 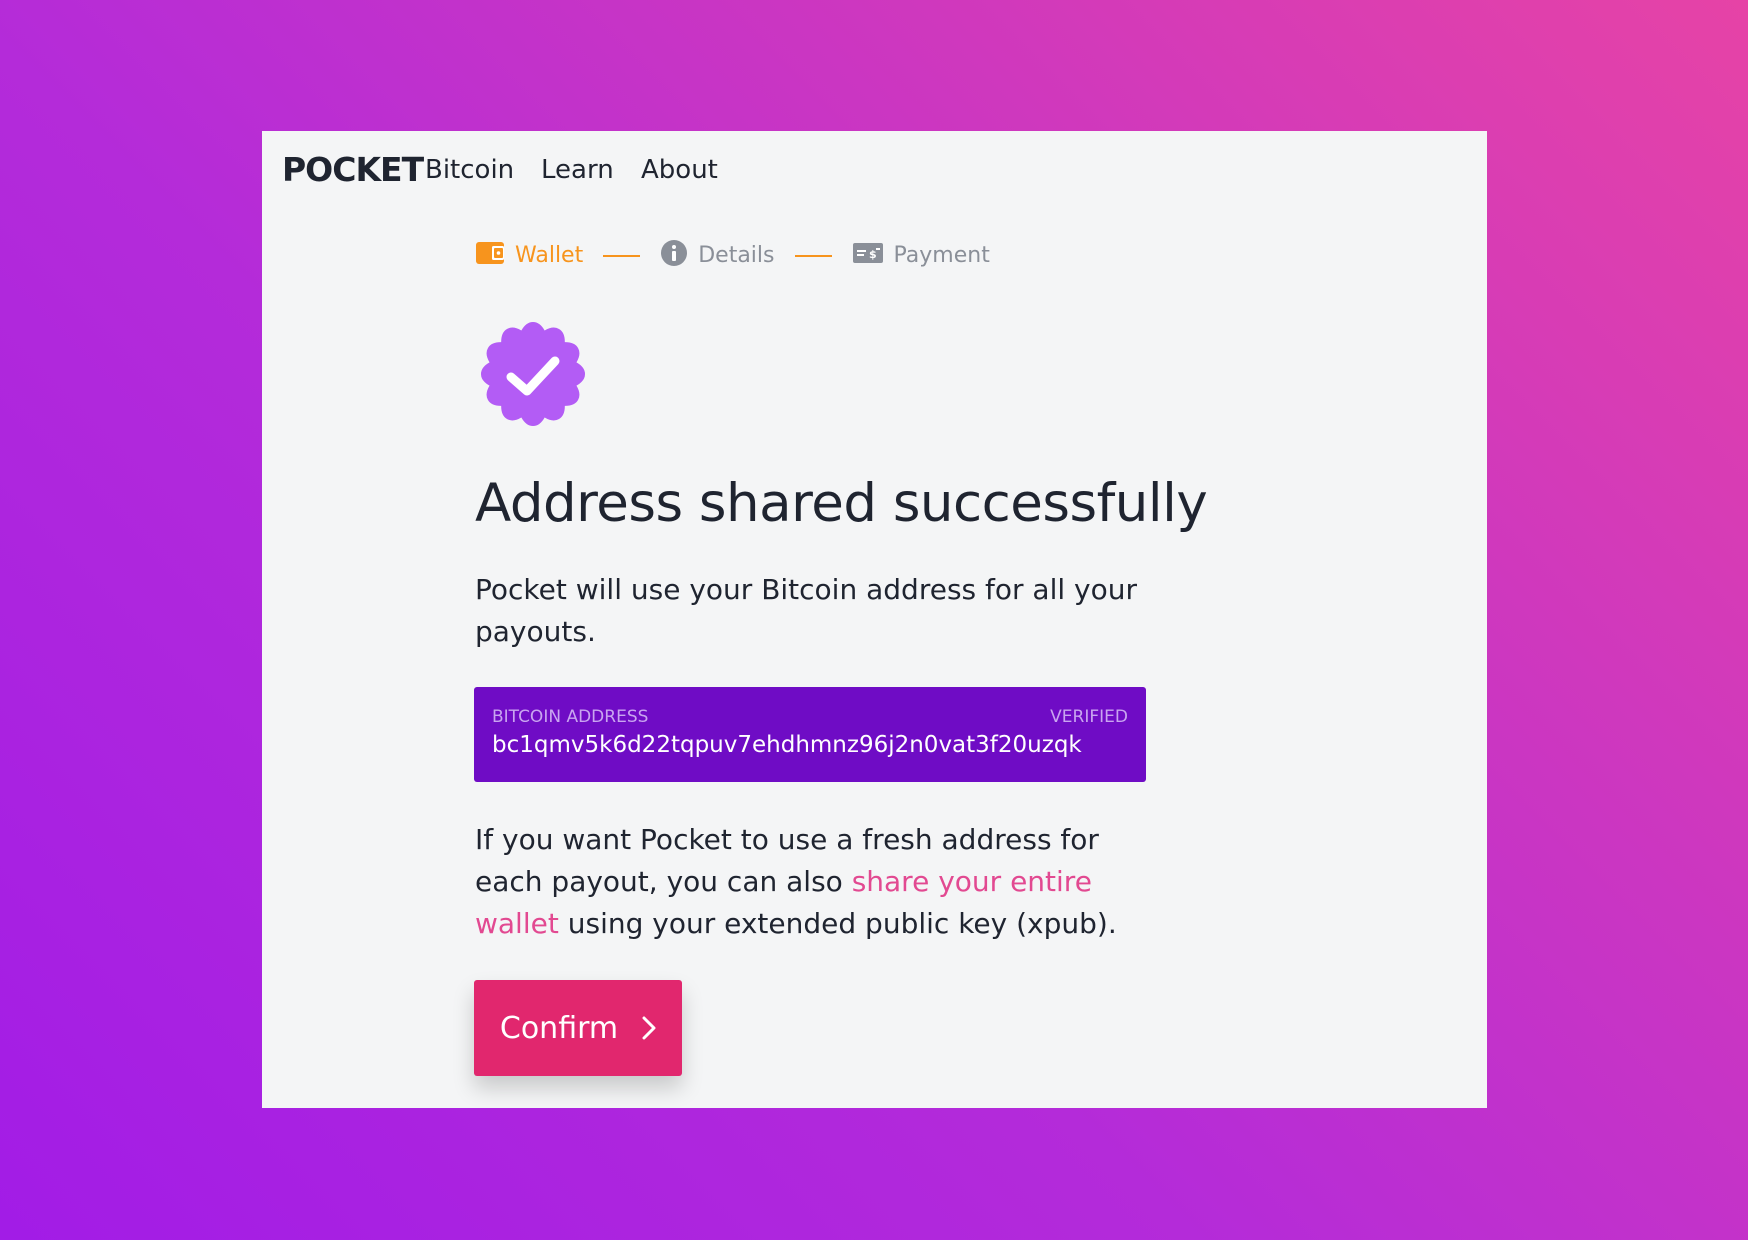 I want to click on confirm-button-label: Confirm, so click(x=559, y=1028).